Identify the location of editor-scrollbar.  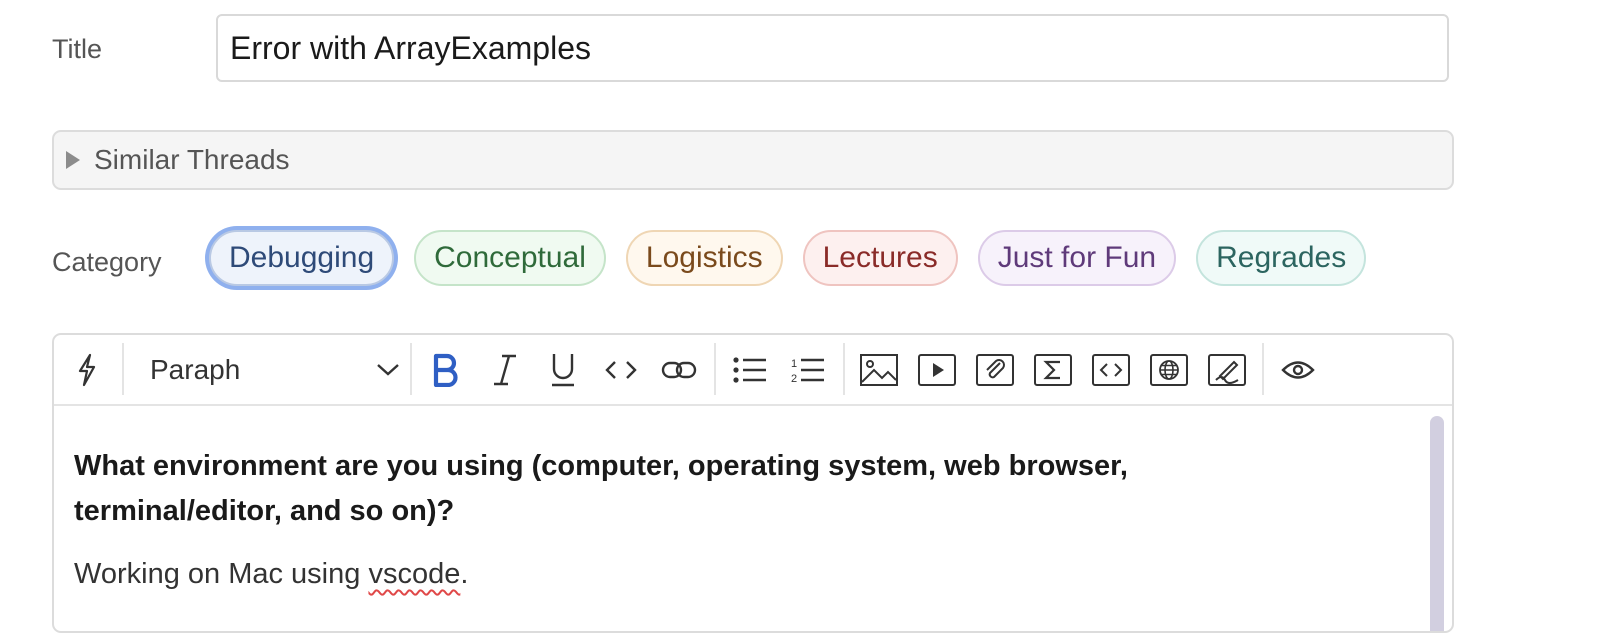
(1437, 523).